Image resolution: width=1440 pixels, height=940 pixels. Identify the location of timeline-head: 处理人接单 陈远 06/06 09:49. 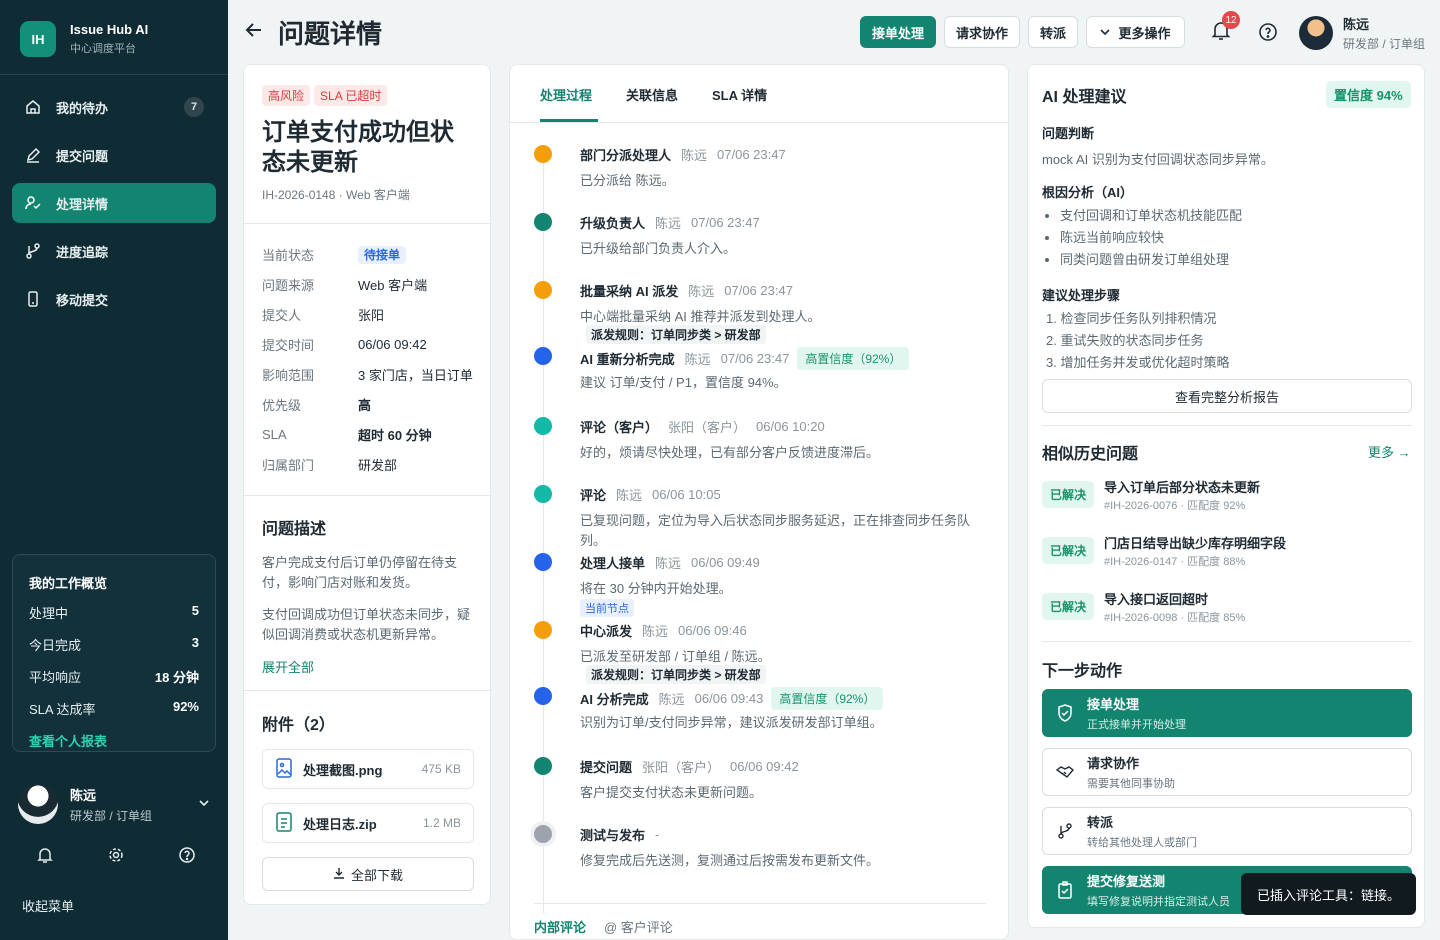
(670, 562).